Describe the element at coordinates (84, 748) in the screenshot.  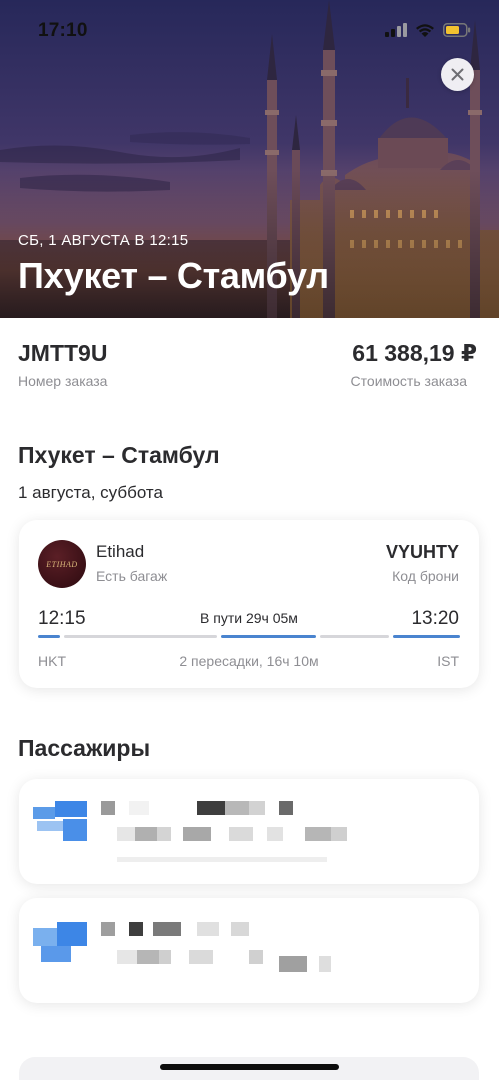
I see `passengers-title: Пассажиры` at that location.